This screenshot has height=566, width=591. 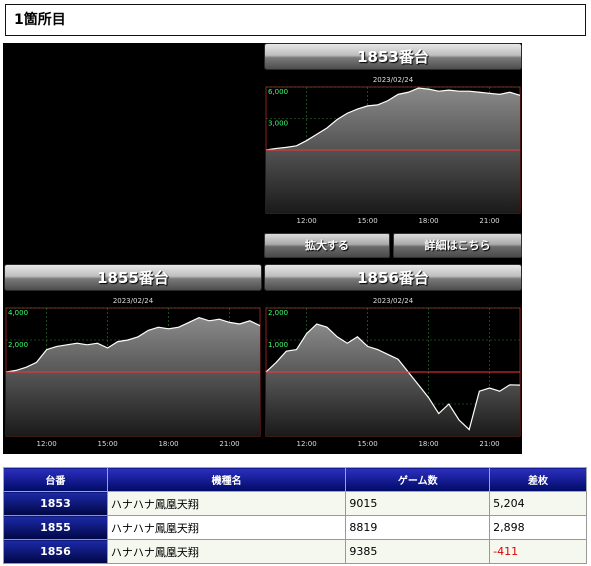 I want to click on table-row: 1856 ハナハナ鳳凰天翔 9385 -411, so click(x=295, y=551).